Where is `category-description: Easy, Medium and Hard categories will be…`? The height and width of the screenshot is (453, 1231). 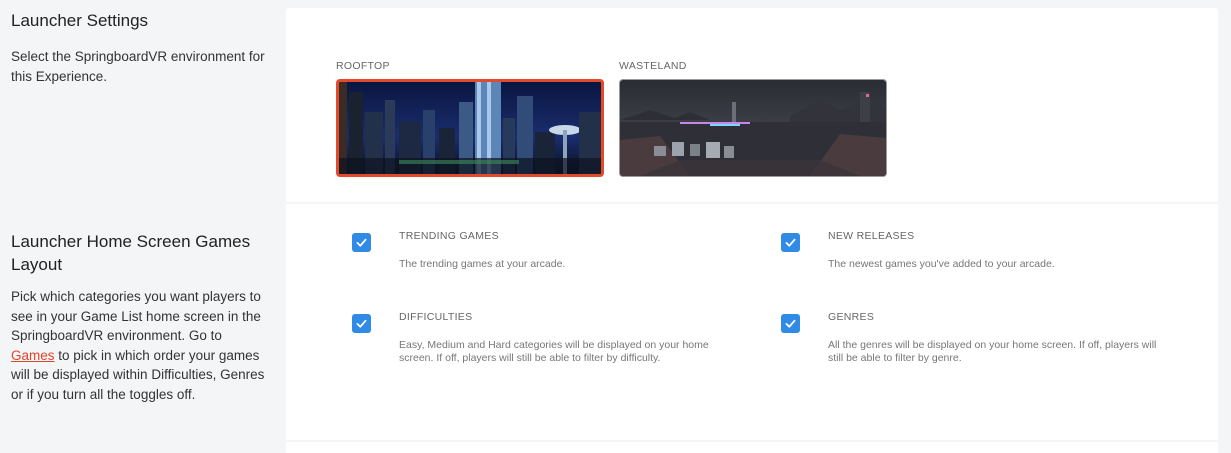
category-description: Easy, Medium and Hard categories will be… is located at coordinates (554, 351).